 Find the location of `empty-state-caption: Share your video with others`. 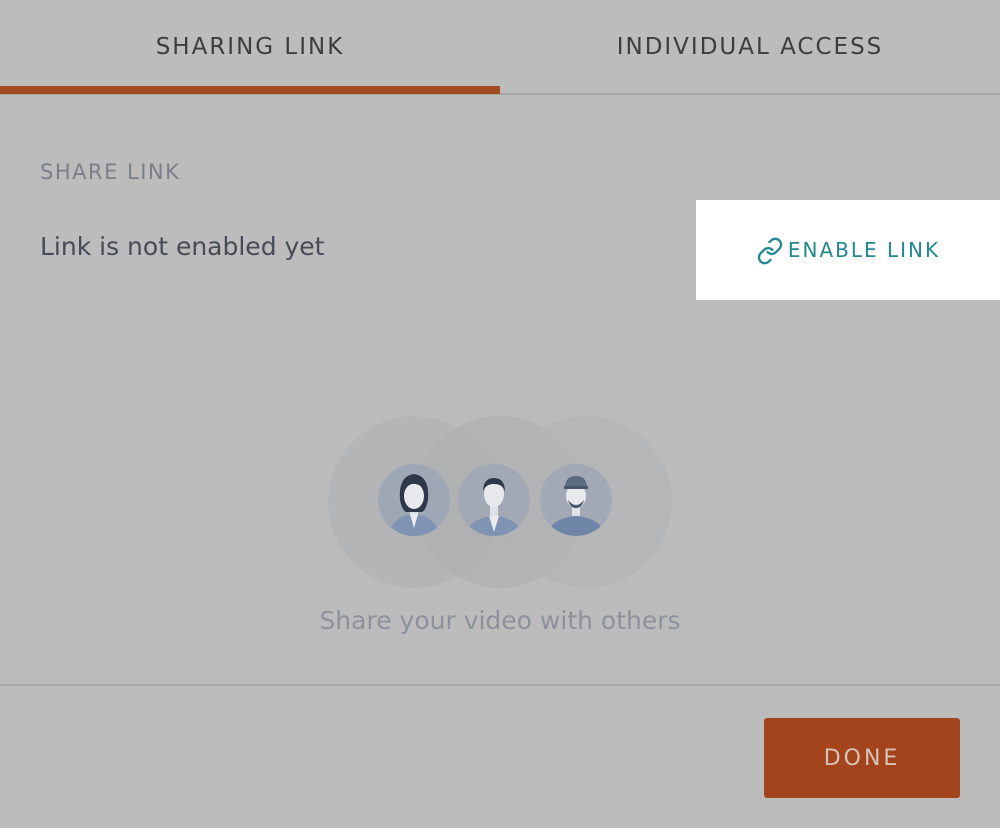

empty-state-caption: Share your video with others is located at coordinates (500, 620).